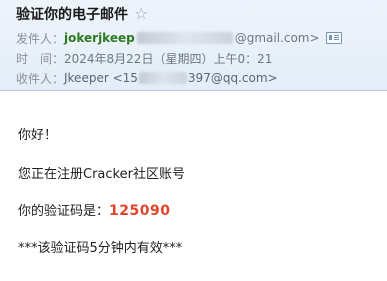 The image size is (387, 281). I want to click on to-row: 收件人： Jkeeper < 15 397@qq.com>, so click(147, 78).